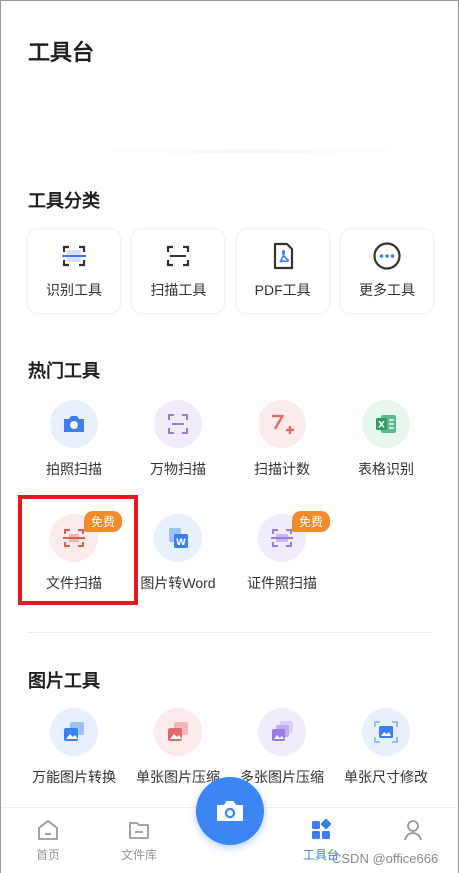 The height and width of the screenshot is (873, 459). Describe the element at coordinates (387, 256) in the screenshot. I see `more-dots-icon` at that location.